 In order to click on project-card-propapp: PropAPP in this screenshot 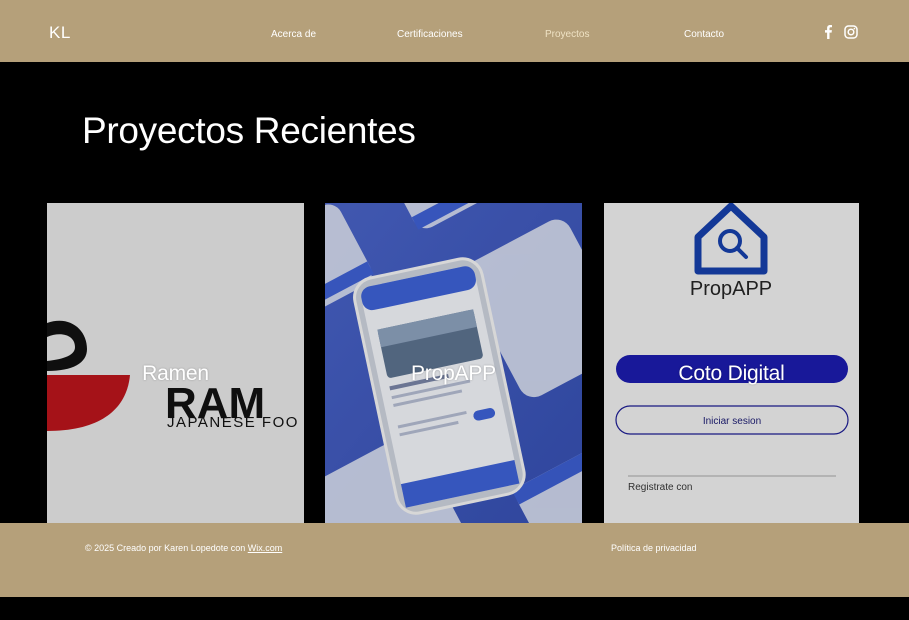, I will do `click(453, 363)`.